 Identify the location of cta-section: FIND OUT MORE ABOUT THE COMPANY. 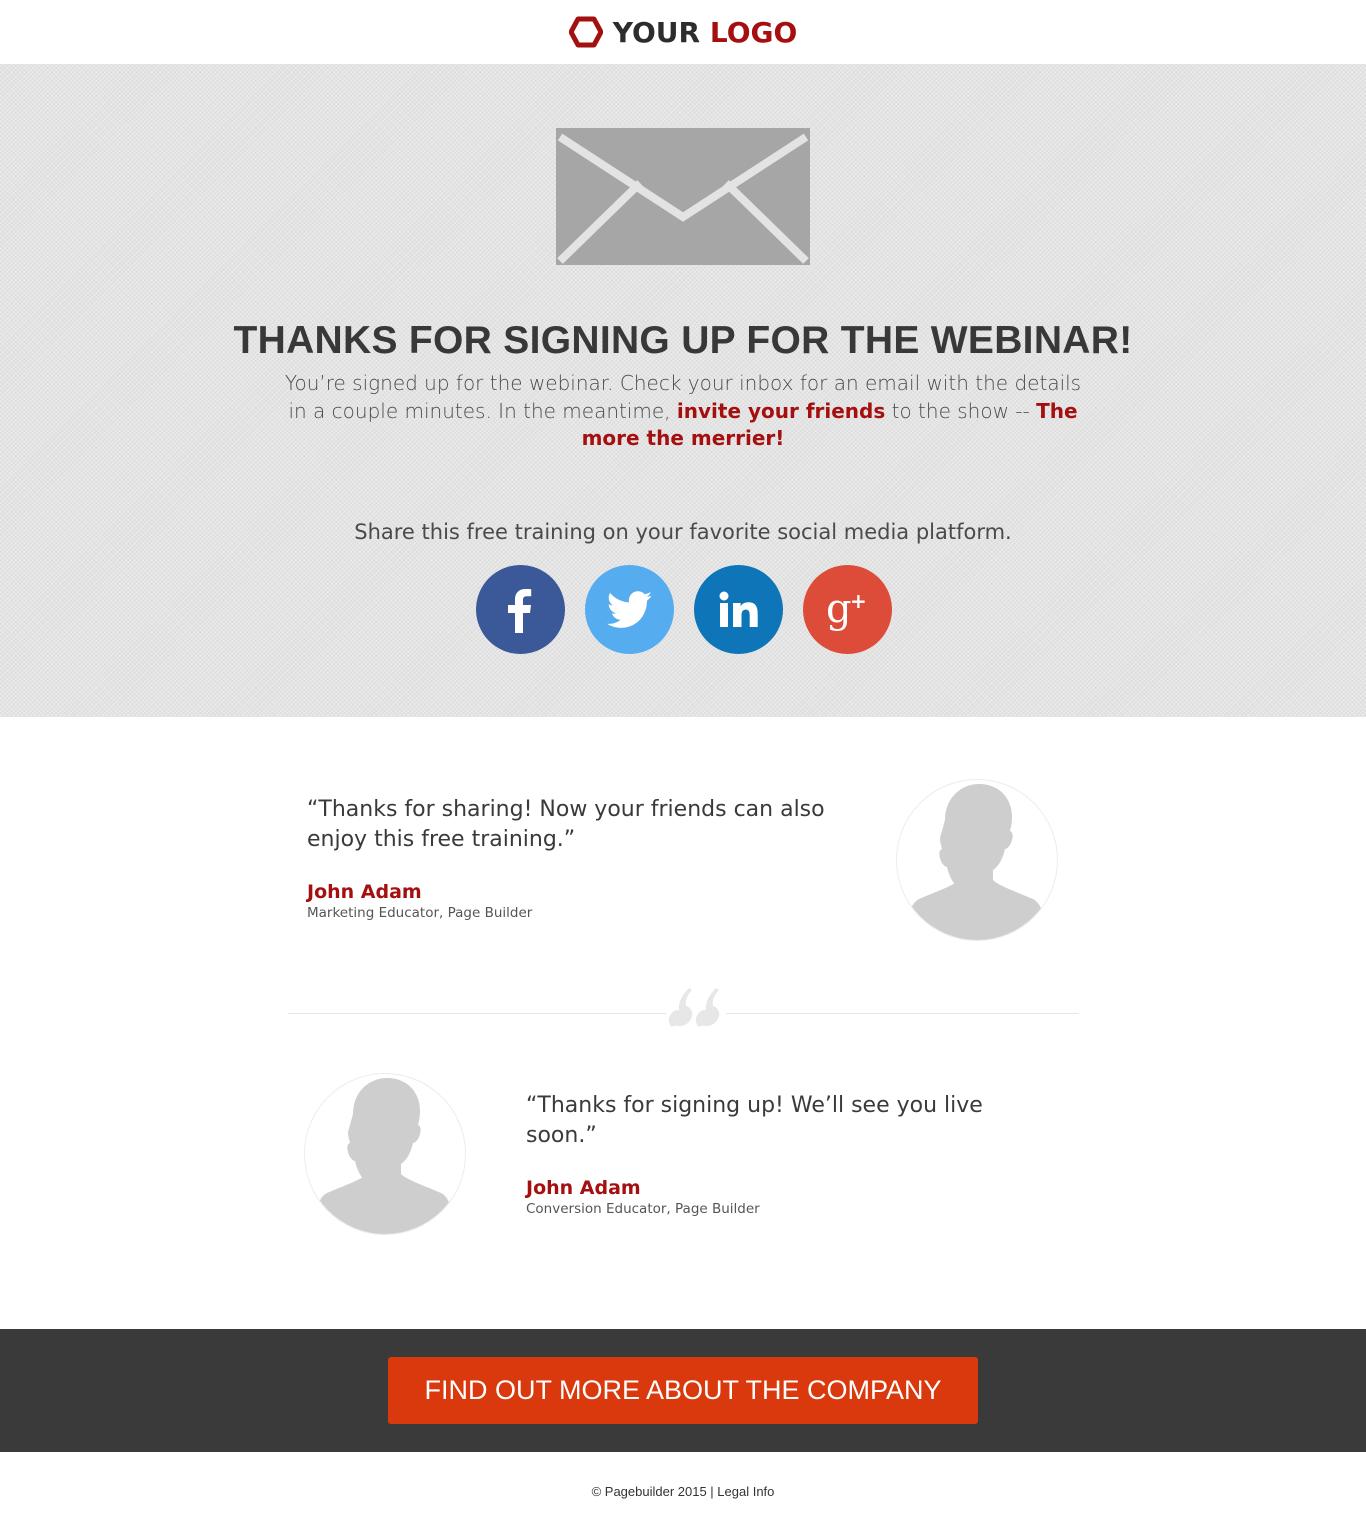
(683, 1390).